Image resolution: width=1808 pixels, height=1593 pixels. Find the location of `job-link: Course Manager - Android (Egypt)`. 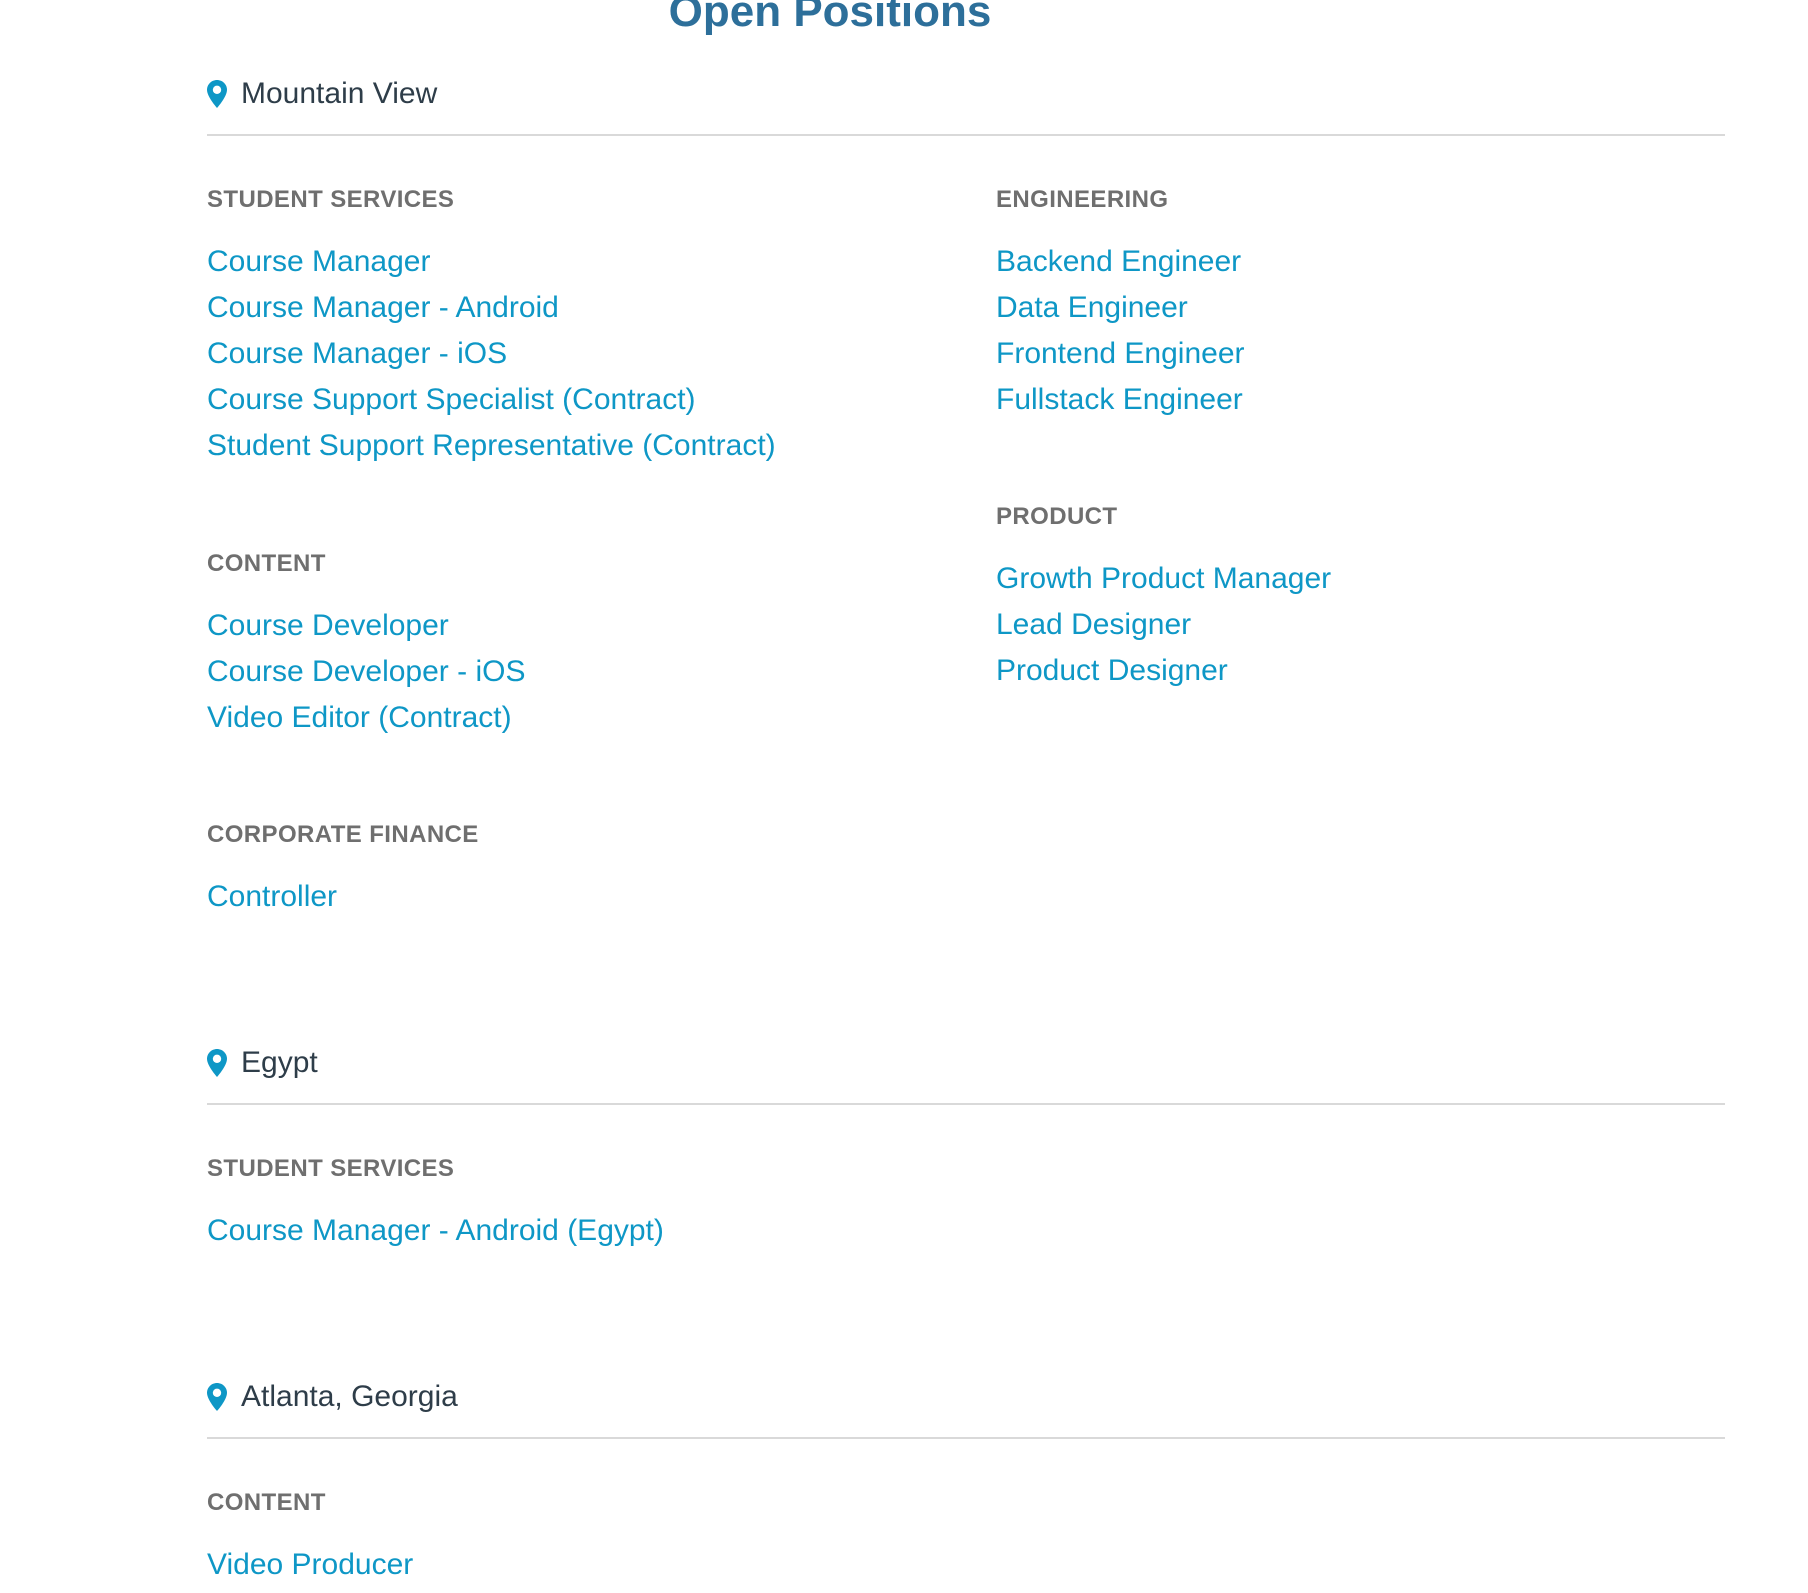

job-link: Course Manager - Android (Egypt) is located at coordinates (435, 1230).